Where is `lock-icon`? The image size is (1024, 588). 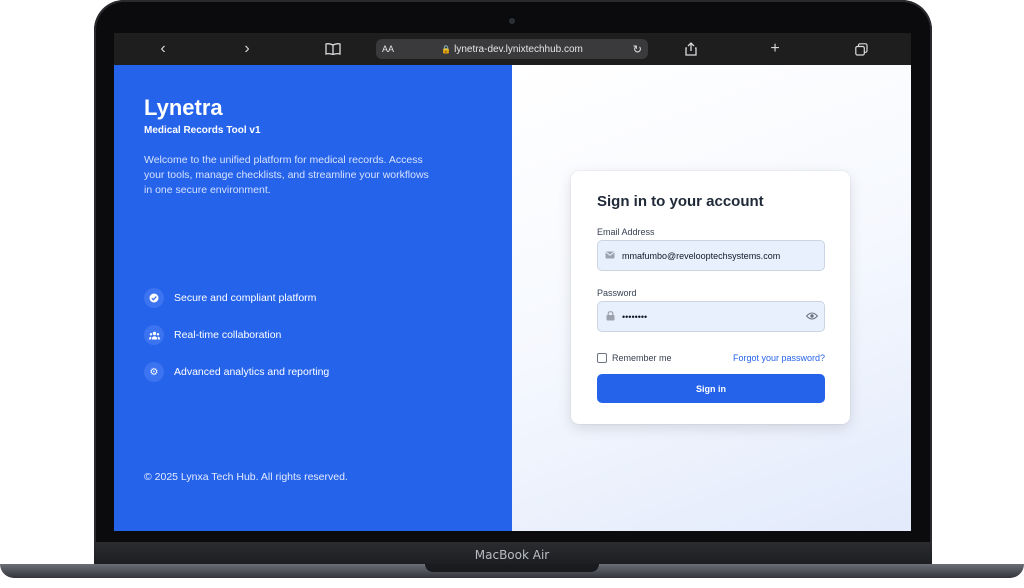
lock-icon is located at coordinates (610, 316).